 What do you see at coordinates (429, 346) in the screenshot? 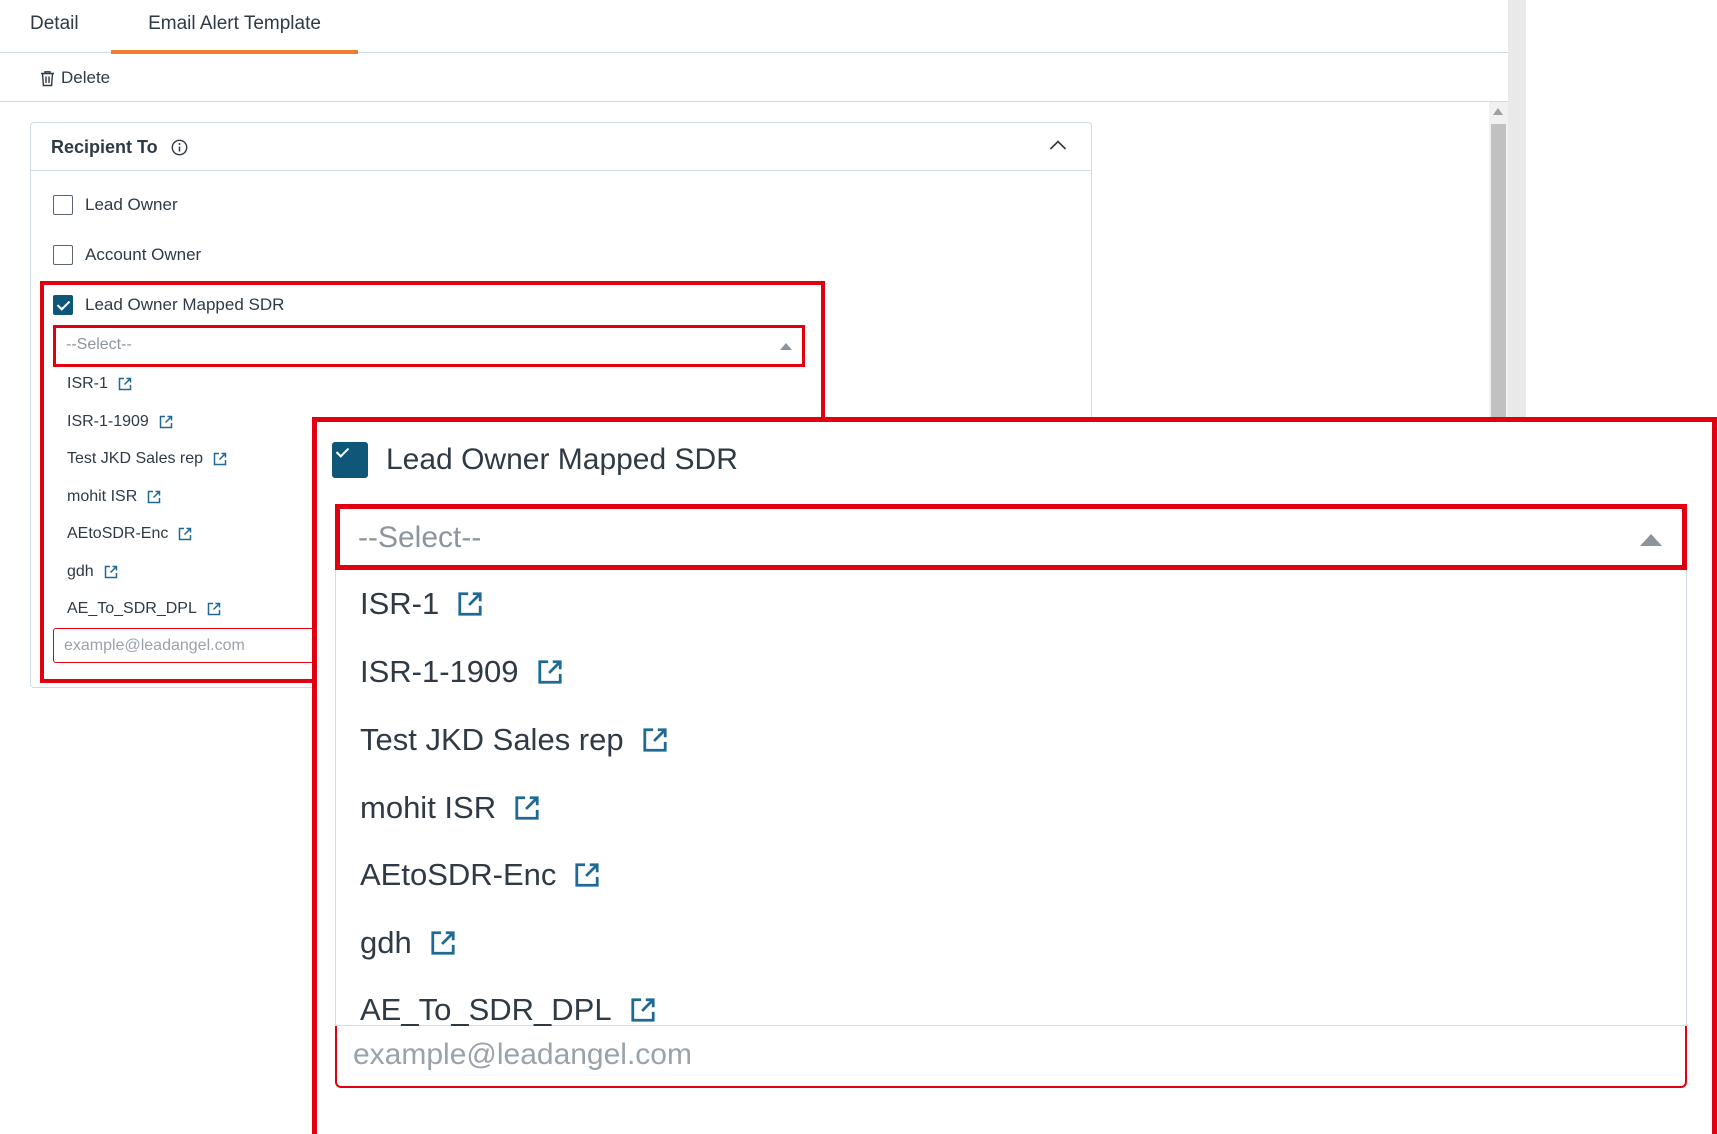
I see `highlight-select` at bounding box center [429, 346].